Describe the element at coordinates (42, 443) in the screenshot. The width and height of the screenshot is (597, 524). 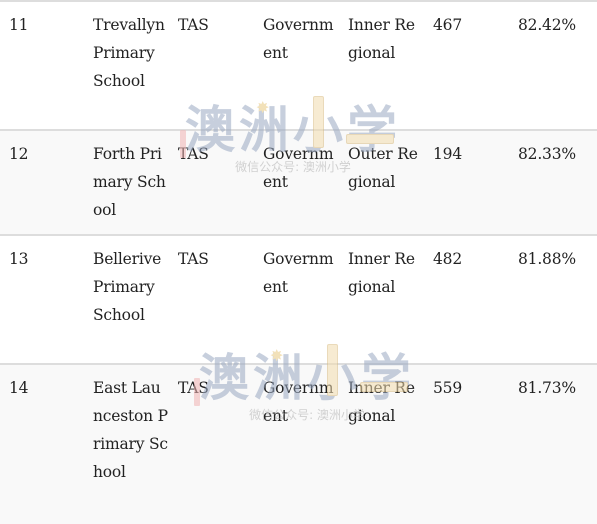
I see `rank-cell: 14` at that location.